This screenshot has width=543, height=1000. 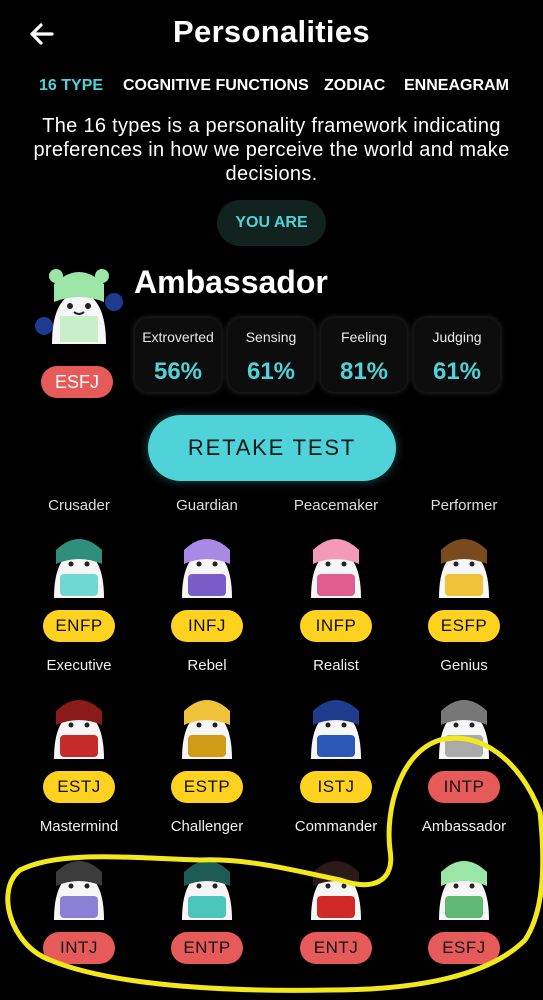 What do you see at coordinates (336, 723) in the screenshot?
I see `officer-character-icon` at bounding box center [336, 723].